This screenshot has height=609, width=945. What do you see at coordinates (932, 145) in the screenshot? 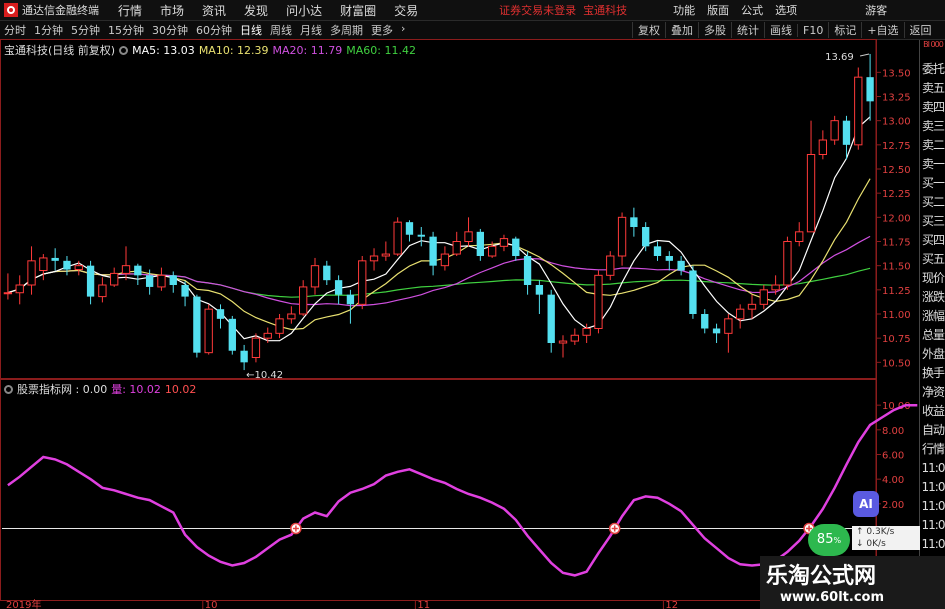
I see `side-panel-item: 卖二` at bounding box center [932, 145].